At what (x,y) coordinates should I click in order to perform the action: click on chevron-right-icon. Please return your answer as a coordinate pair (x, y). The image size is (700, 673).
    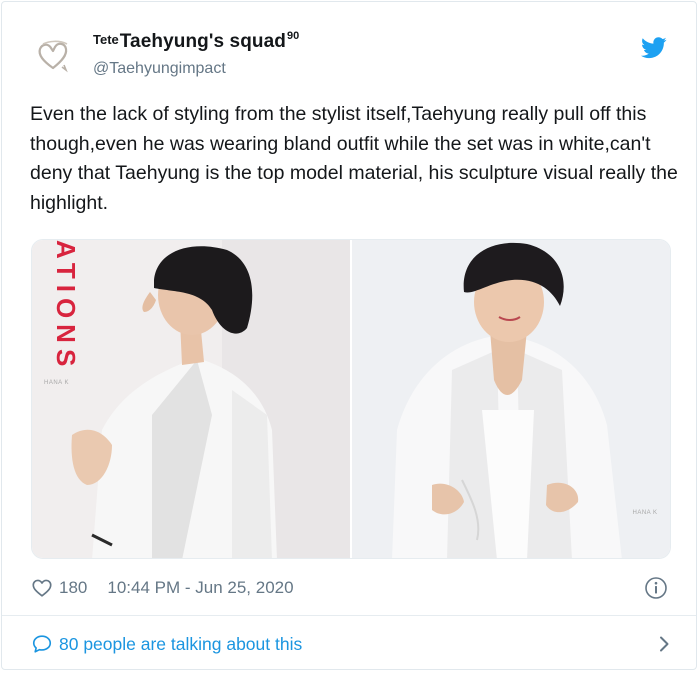
    Looking at the image, I should click on (664, 644).